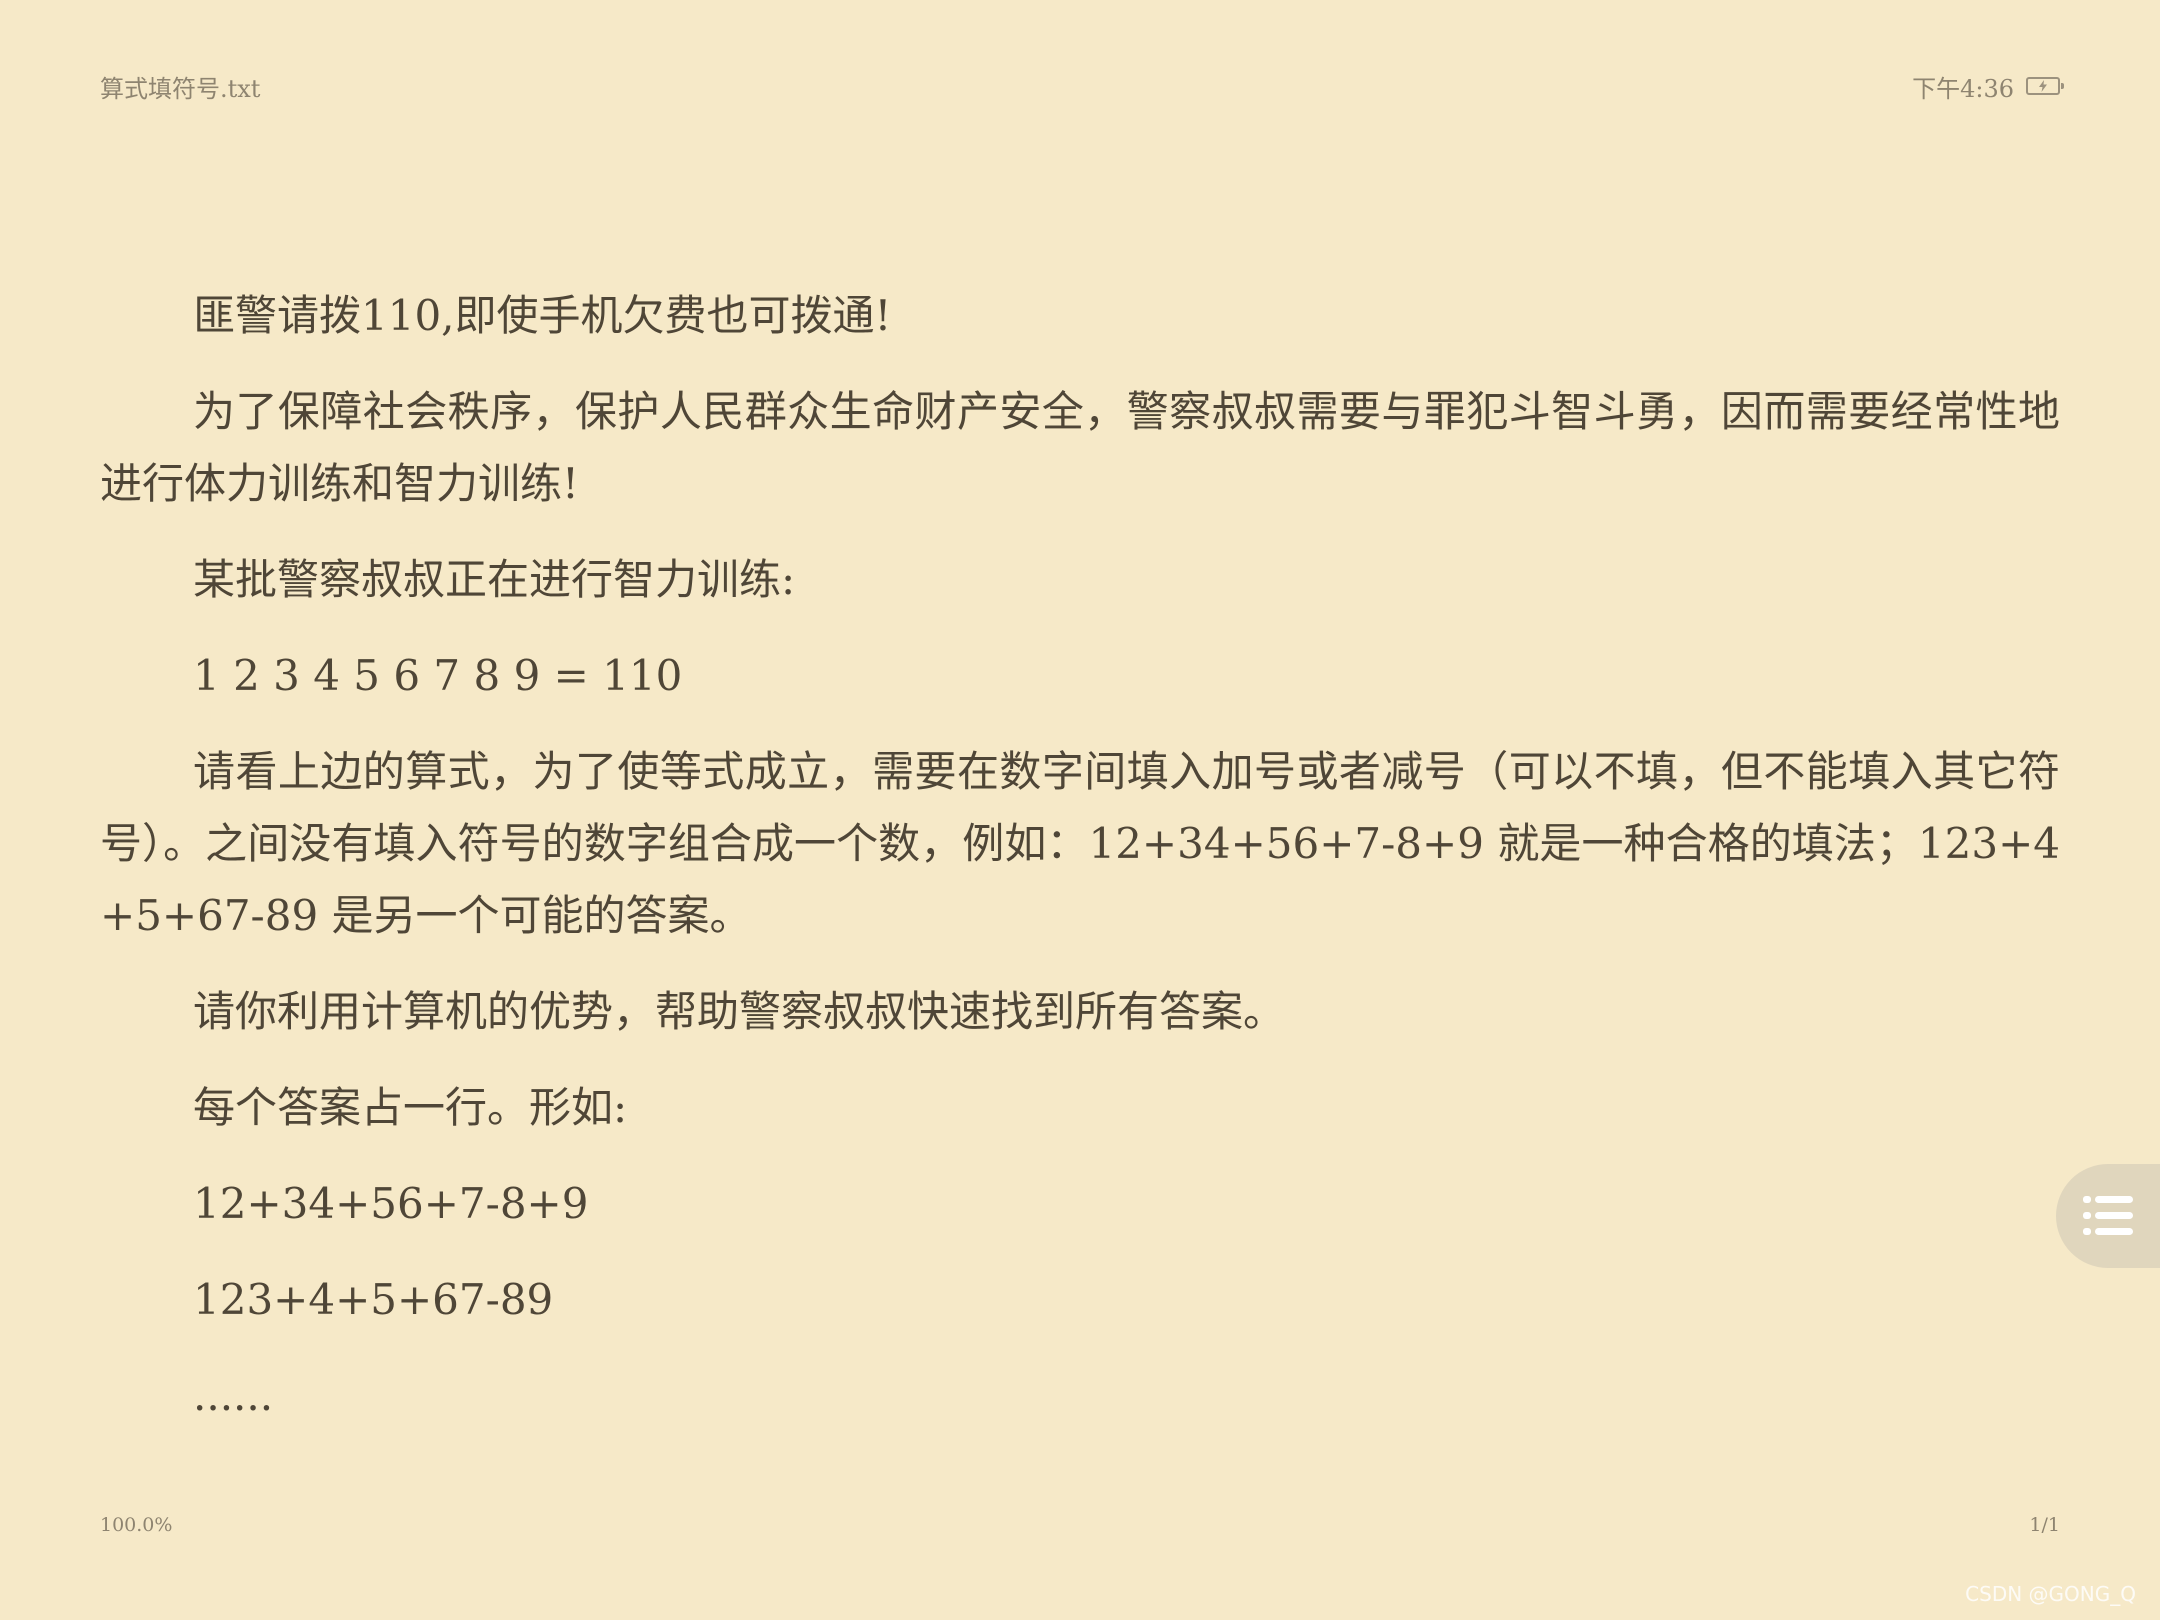 The height and width of the screenshot is (1620, 2160). What do you see at coordinates (1963, 88) in the screenshot?
I see `clock-time: 下午4:36` at bounding box center [1963, 88].